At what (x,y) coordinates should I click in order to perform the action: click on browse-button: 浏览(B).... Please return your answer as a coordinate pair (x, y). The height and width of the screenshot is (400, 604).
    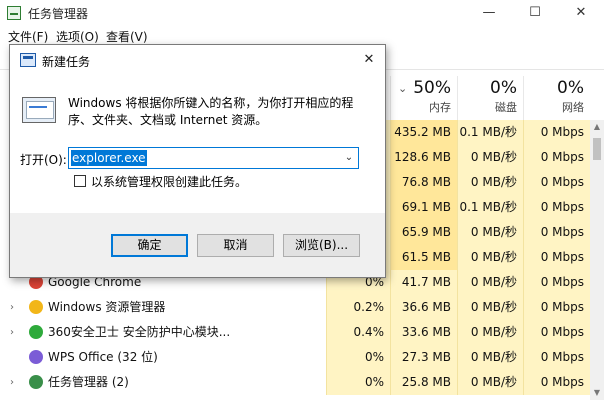
    Looking at the image, I should click on (321, 245).